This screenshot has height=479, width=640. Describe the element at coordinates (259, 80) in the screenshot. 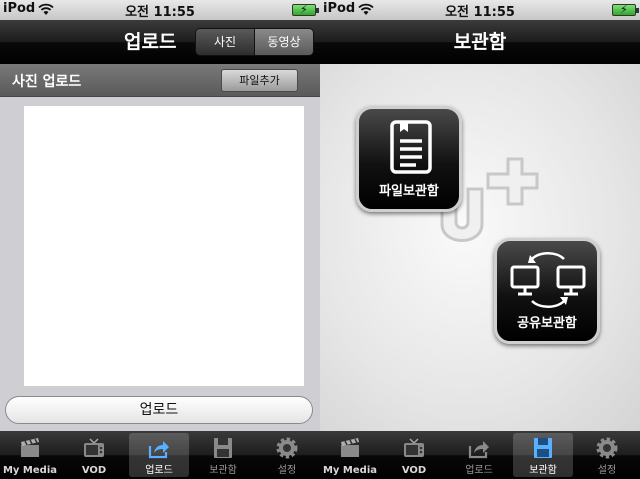

I see `add-file-button: 파일추가` at that location.